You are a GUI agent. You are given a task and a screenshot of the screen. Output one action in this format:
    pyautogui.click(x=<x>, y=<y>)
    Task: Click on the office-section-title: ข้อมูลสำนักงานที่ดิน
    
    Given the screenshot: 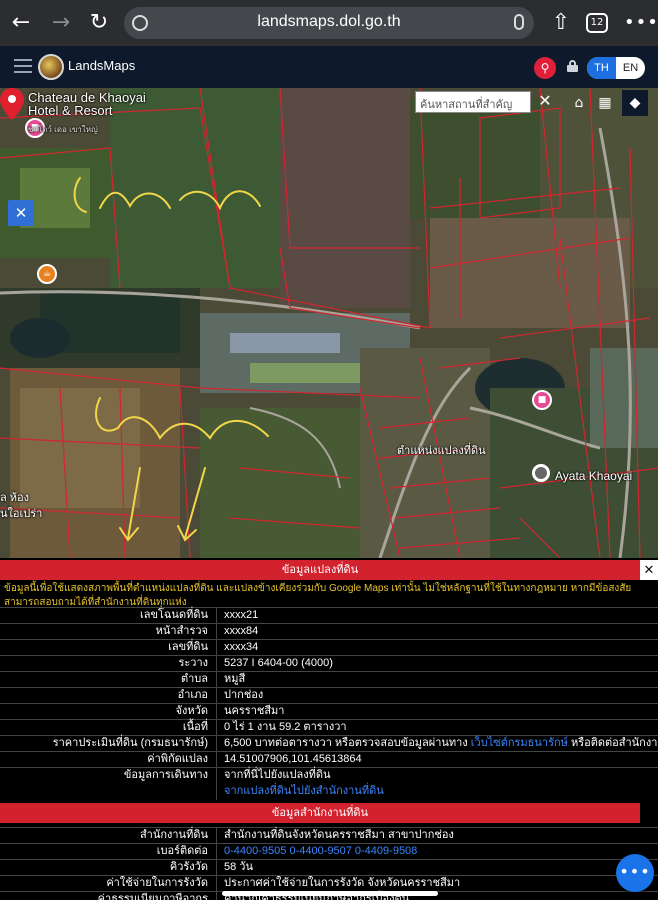 What is the action you would take?
    pyautogui.click(x=320, y=813)
    